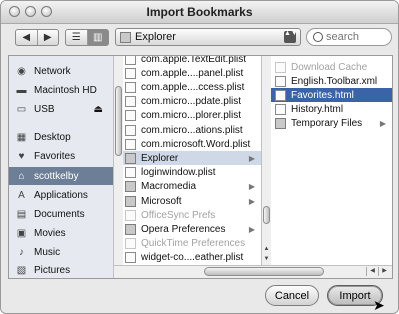 Image resolution: width=399 pixels, height=314 pixels. Describe the element at coordinates (317, 110) in the screenshot. I see `item-label: History.html` at that location.